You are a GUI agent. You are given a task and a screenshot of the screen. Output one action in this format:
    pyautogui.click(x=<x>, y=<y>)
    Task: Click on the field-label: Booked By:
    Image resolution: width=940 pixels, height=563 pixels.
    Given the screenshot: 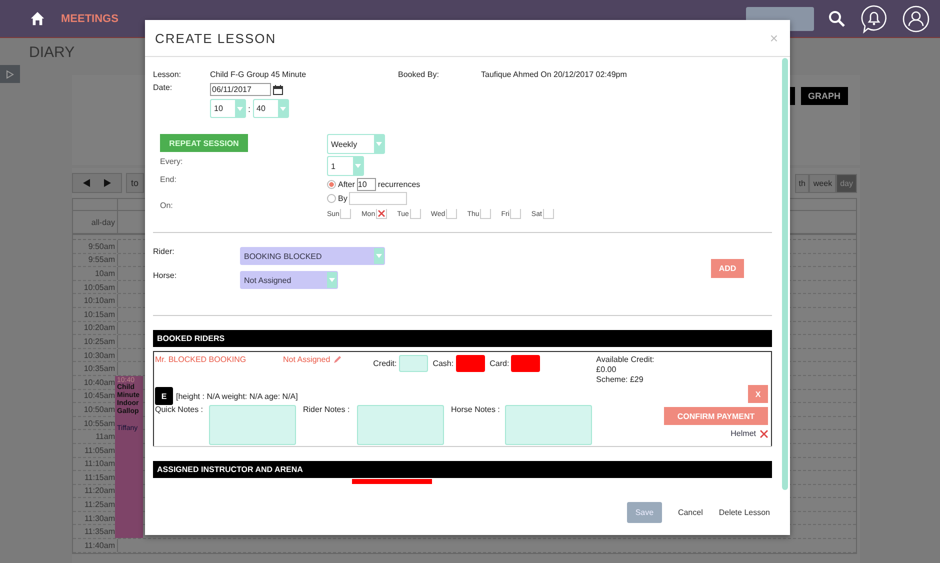 What is the action you would take?
    pyautogui.click(x=419, y=74)
    